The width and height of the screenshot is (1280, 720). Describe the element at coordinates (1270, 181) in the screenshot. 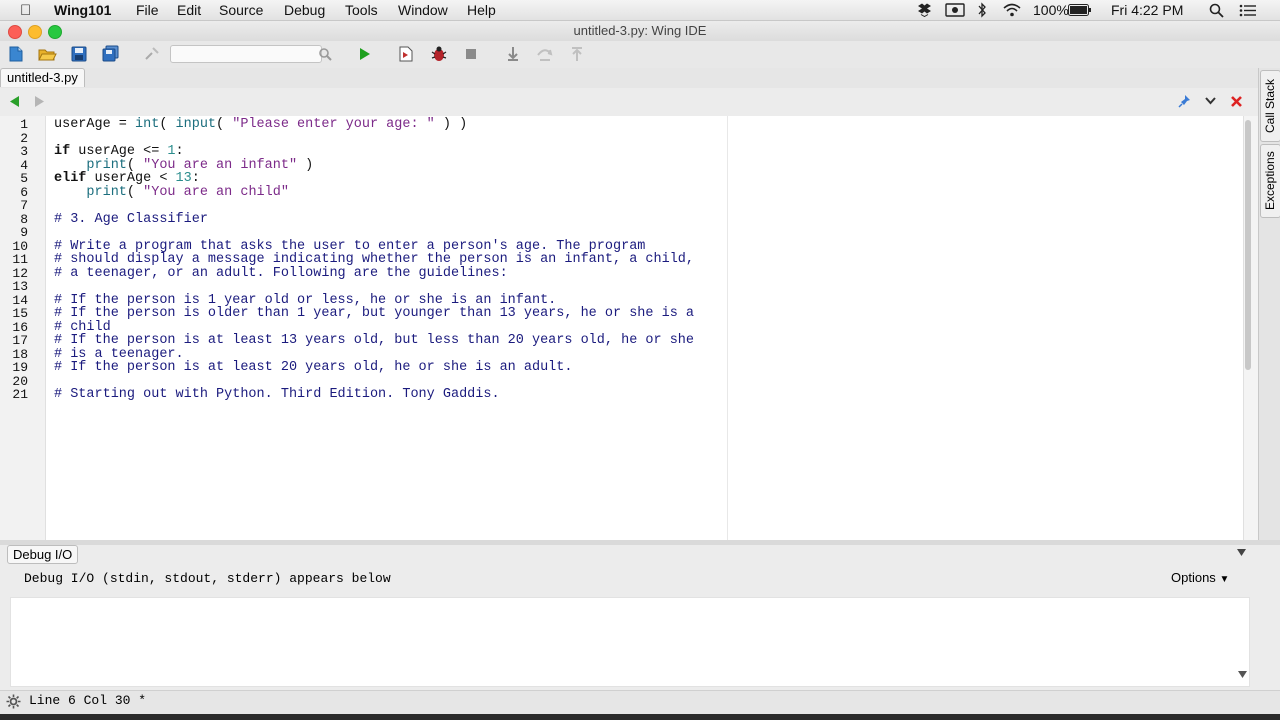

I see `exceptions-tab: Exceptions` at that location.